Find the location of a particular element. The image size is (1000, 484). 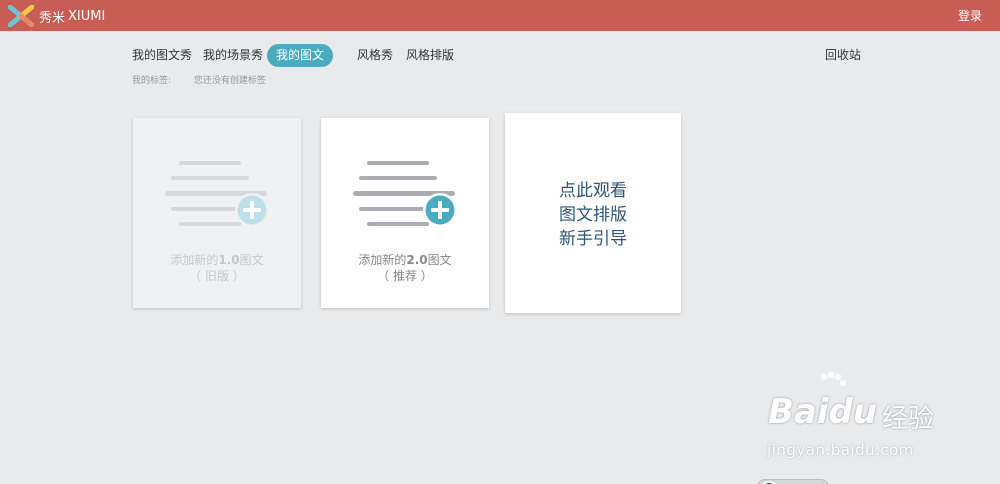

logo: 秀米 XIUMI is located at coordinates (56, 16).